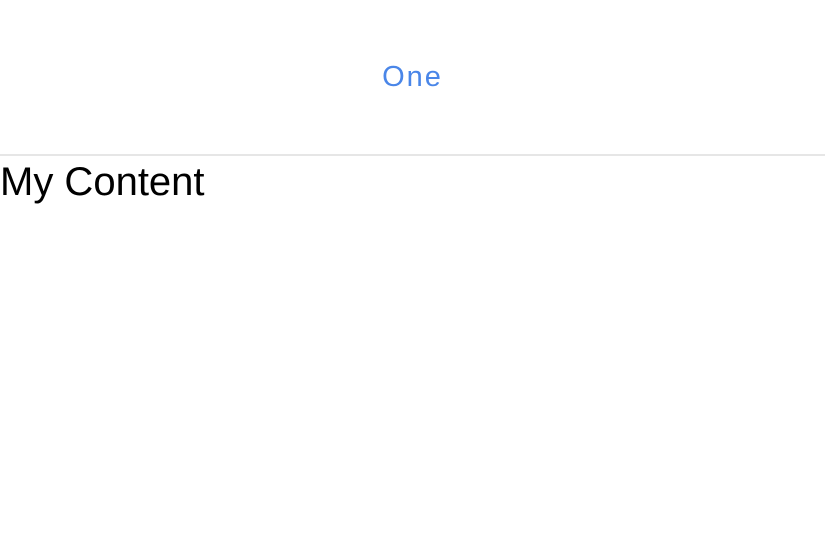 This screenshot has width=825, height=550. I want to click on content-text: My Content, so click(102, 182).